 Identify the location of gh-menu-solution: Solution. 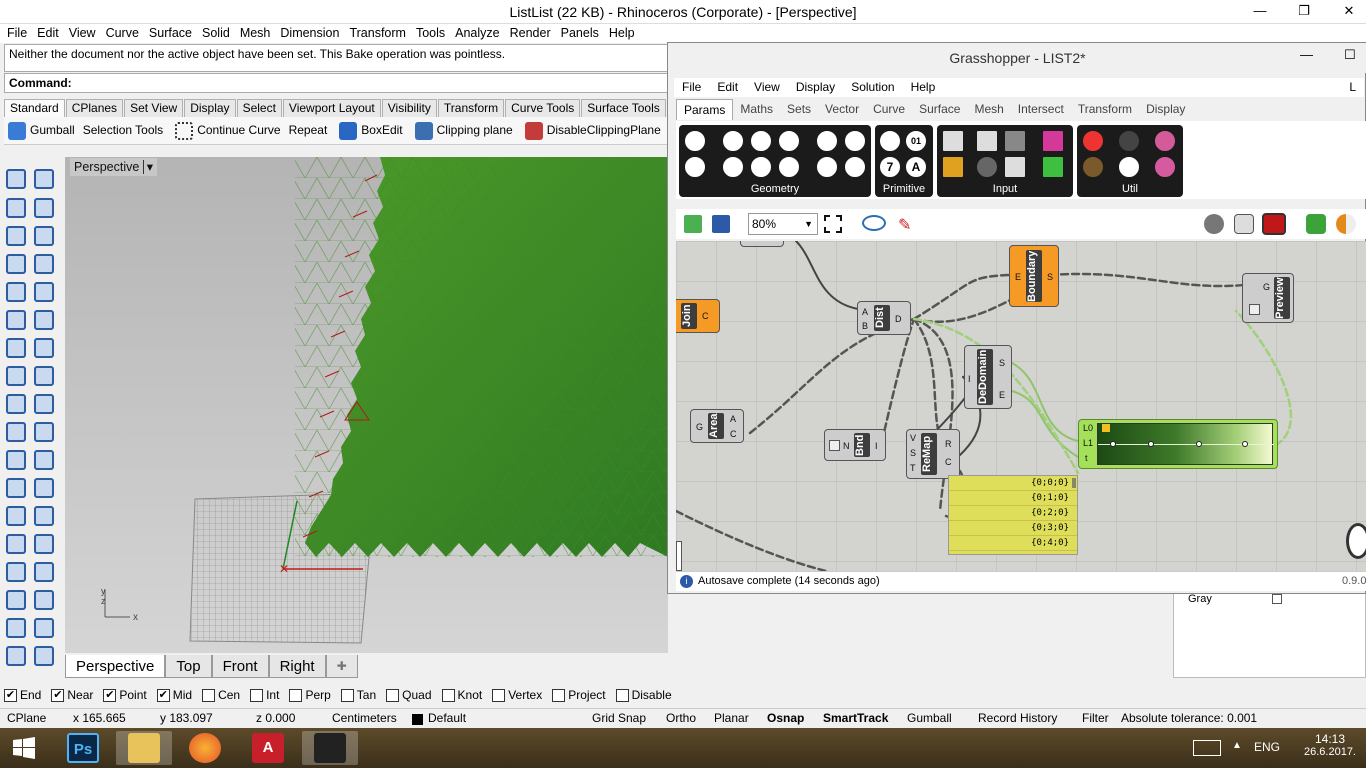
(872, 87).